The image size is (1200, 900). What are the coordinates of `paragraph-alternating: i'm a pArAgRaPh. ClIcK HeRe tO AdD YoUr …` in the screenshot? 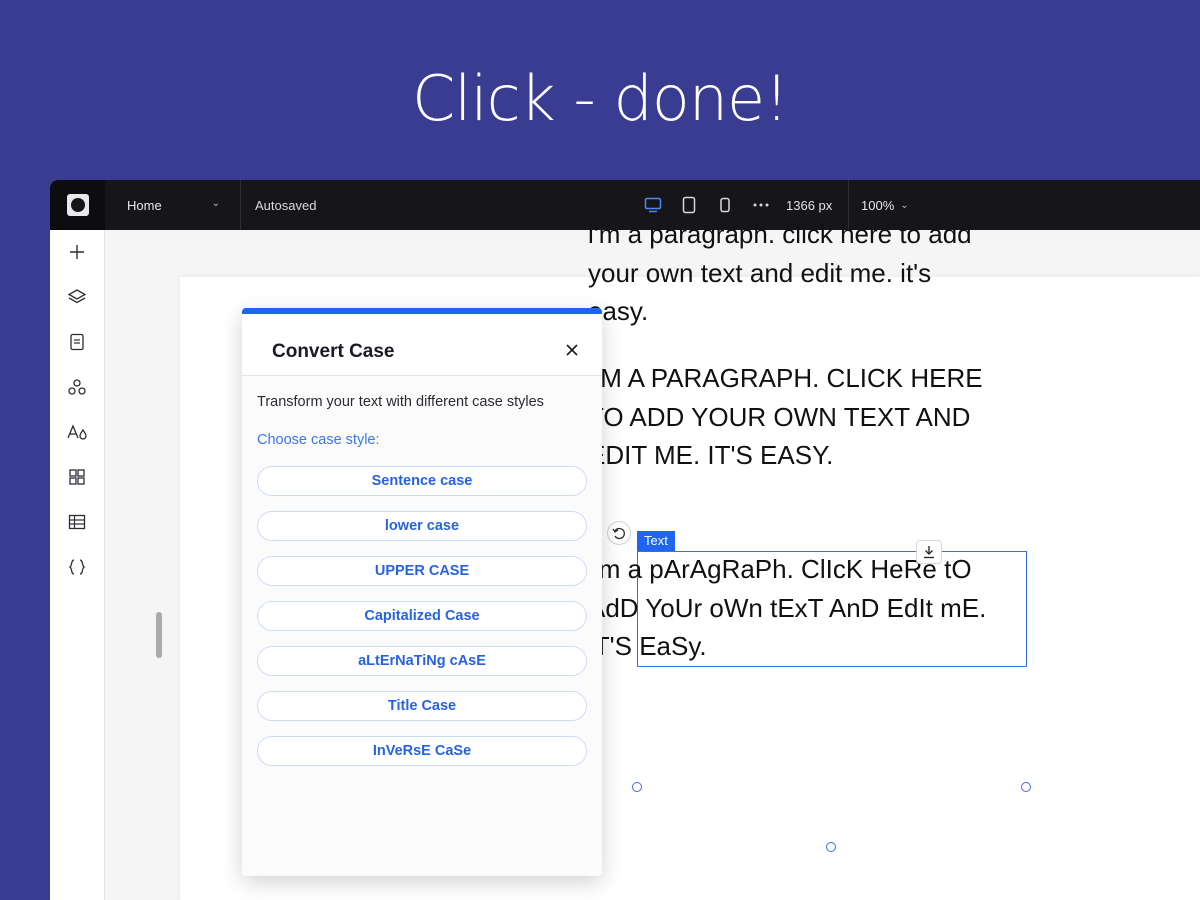 It's located at (788, 608).